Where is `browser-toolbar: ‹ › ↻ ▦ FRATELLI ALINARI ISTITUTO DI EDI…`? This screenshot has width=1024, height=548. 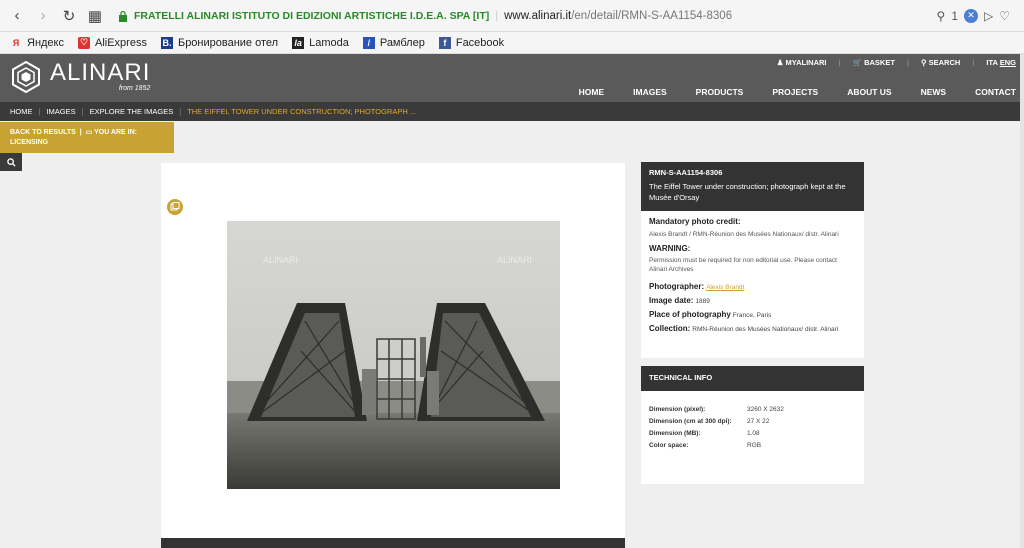
browser-toolbar: ‹ › ↻ ▦ FRATELLI ALINARI ISTITUTO DI EDI… is located at coordinates (512, 16).